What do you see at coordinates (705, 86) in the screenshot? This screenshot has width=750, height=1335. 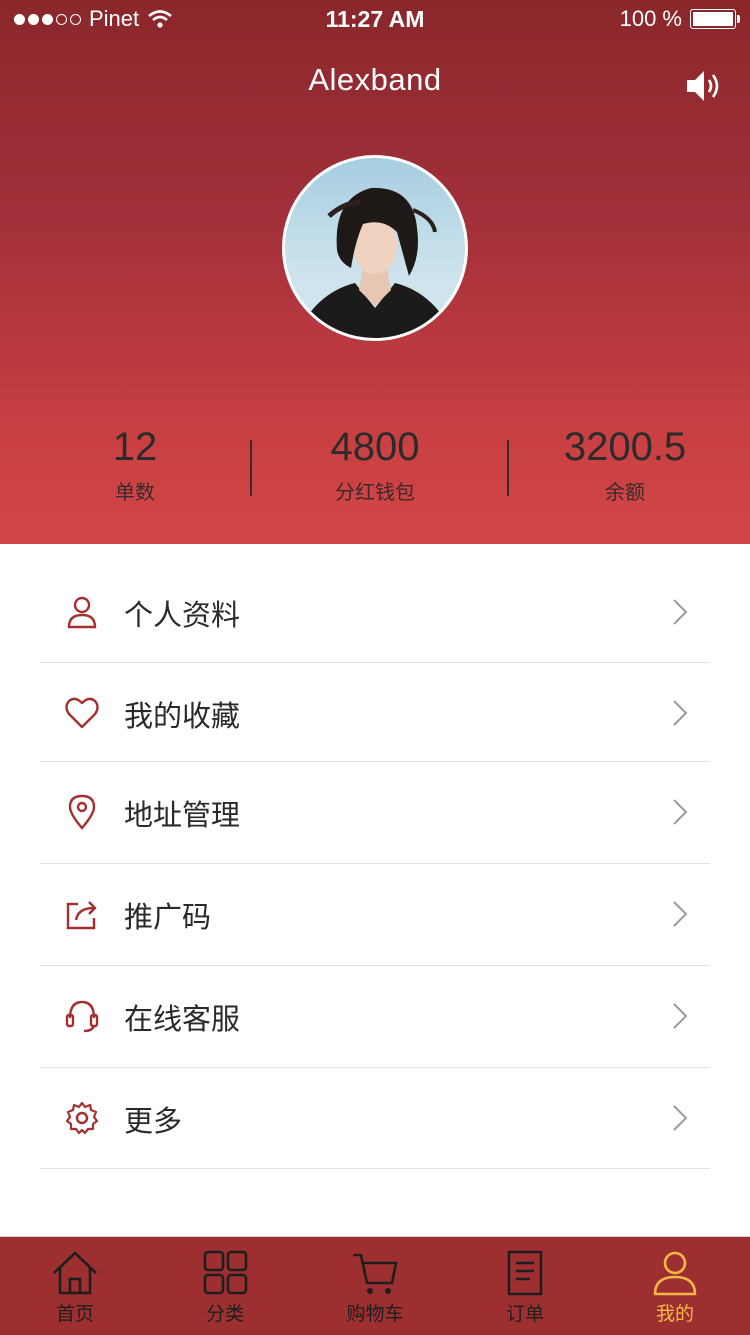 I see `speaker-icon` at bounding box center [705, 86].